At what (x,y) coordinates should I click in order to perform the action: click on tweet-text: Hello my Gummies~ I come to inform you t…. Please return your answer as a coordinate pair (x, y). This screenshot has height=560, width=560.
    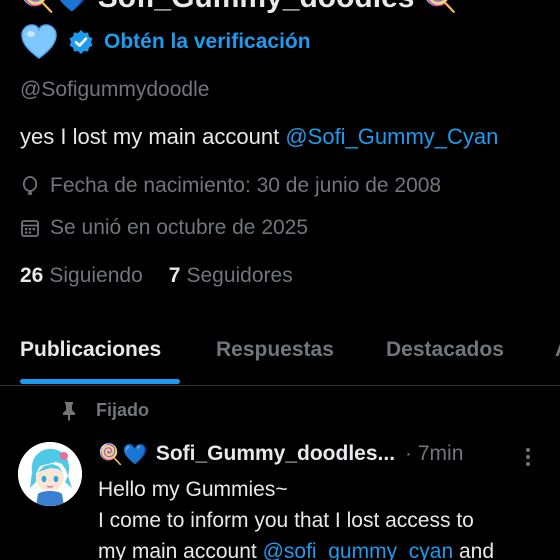
    Looking at the image, I should click on (323, 517).